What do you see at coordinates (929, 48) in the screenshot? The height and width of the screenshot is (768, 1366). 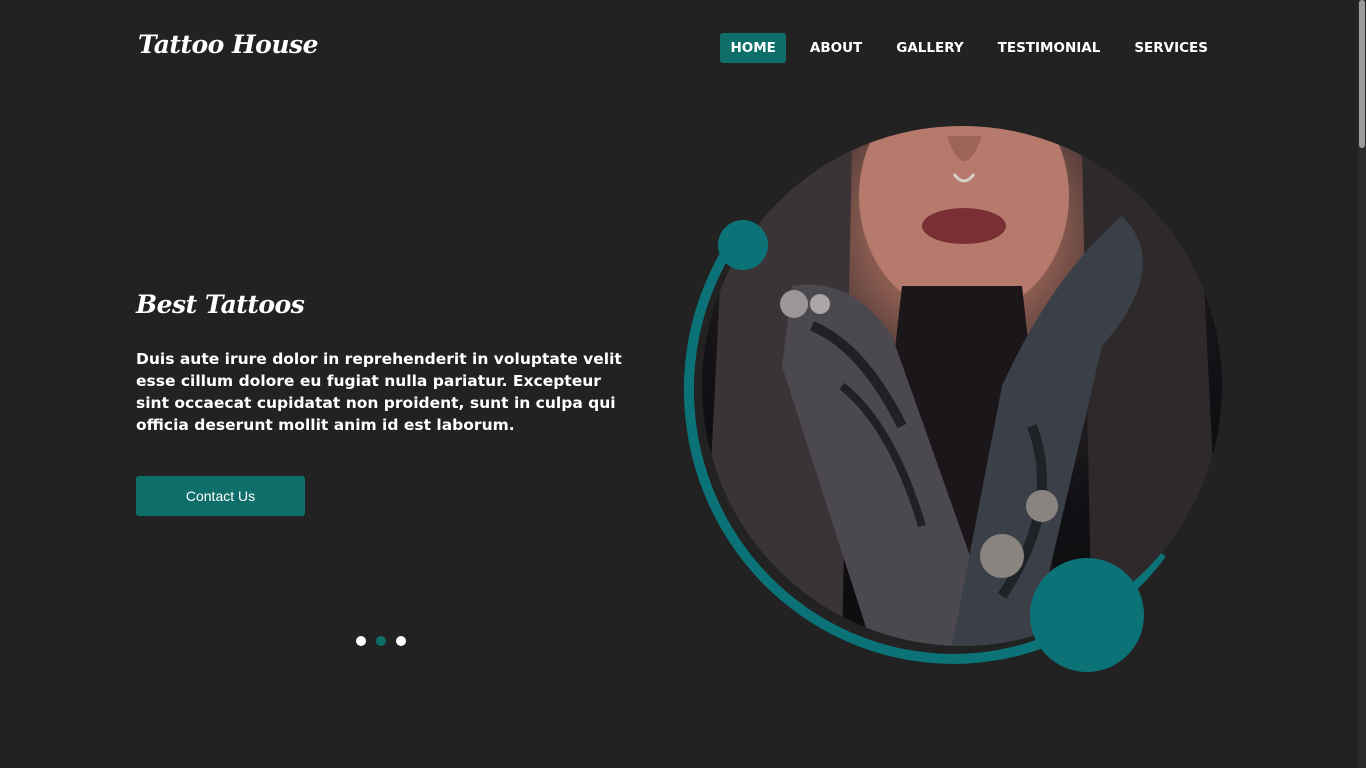 I see `nav-item-gallery: GALLERY` at bounding box center [929, 48].